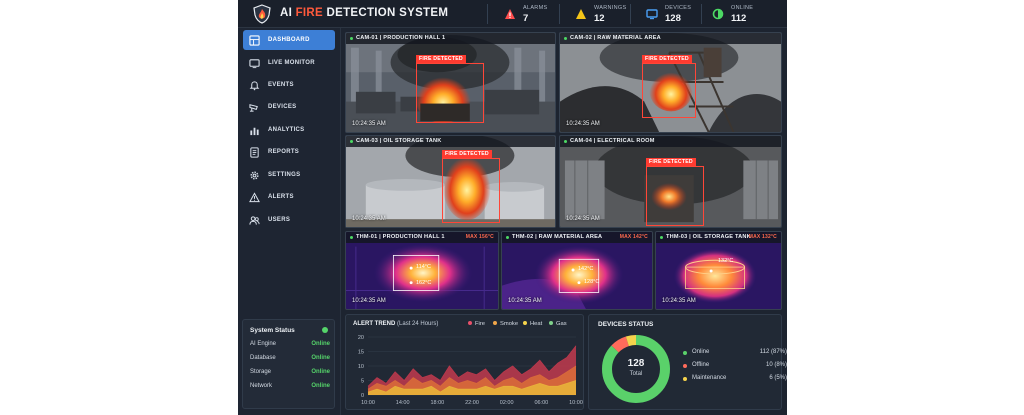 The width and height of the screenshot is (1024, 415). I want to click on y-tick-label: 20, so click(361, 338).